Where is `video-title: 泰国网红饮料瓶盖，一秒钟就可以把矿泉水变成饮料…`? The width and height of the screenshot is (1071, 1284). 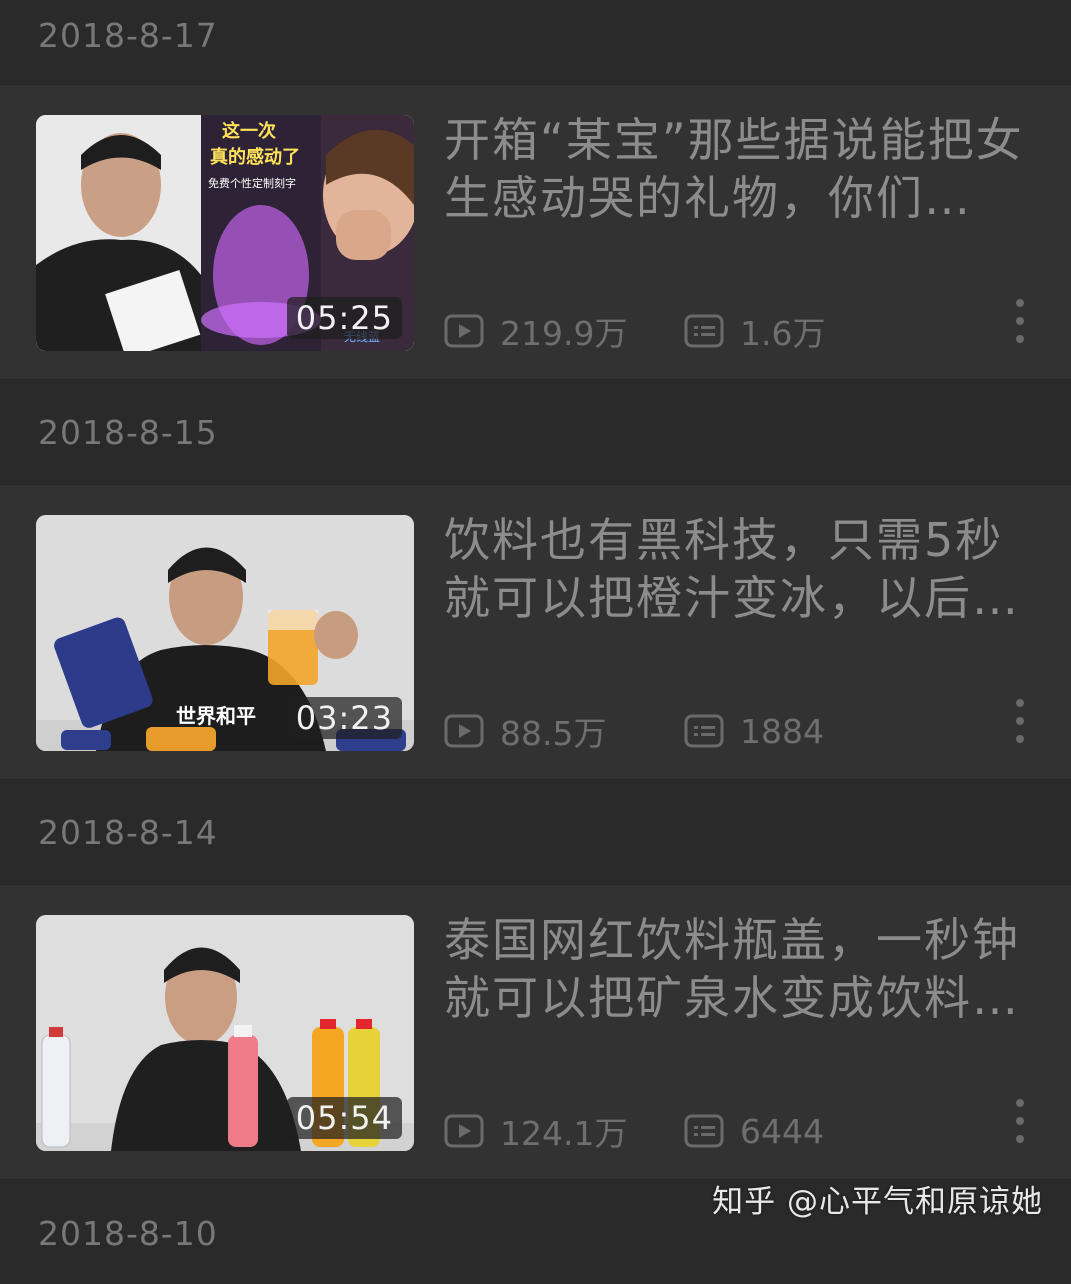
video-title: 泰国网红饮料瓶盖，一秒钟就可以把矿泉水变成饮料… is located at coordinates (739, 969).